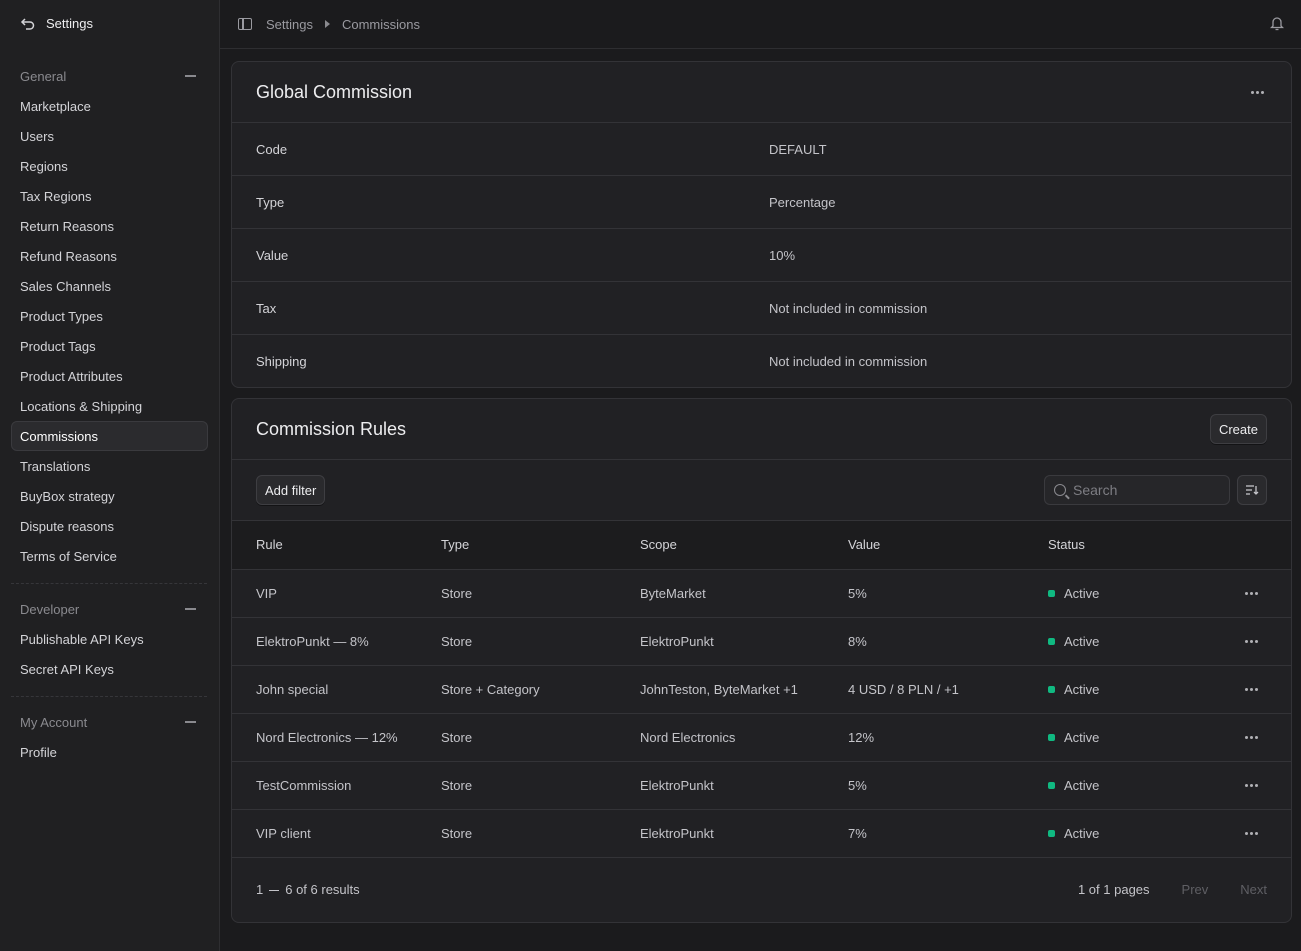 Image resolution: width=1301 pixels, height=951 pixels. I want to click on sidebar-item-regions: Regions, so click(104, 166).